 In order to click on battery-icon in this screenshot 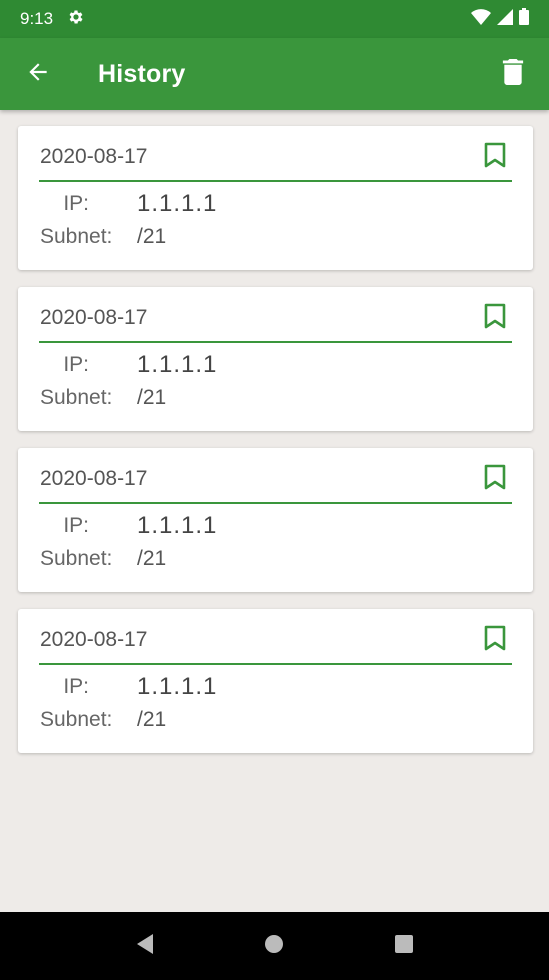, I will do `click(524, 19)`.